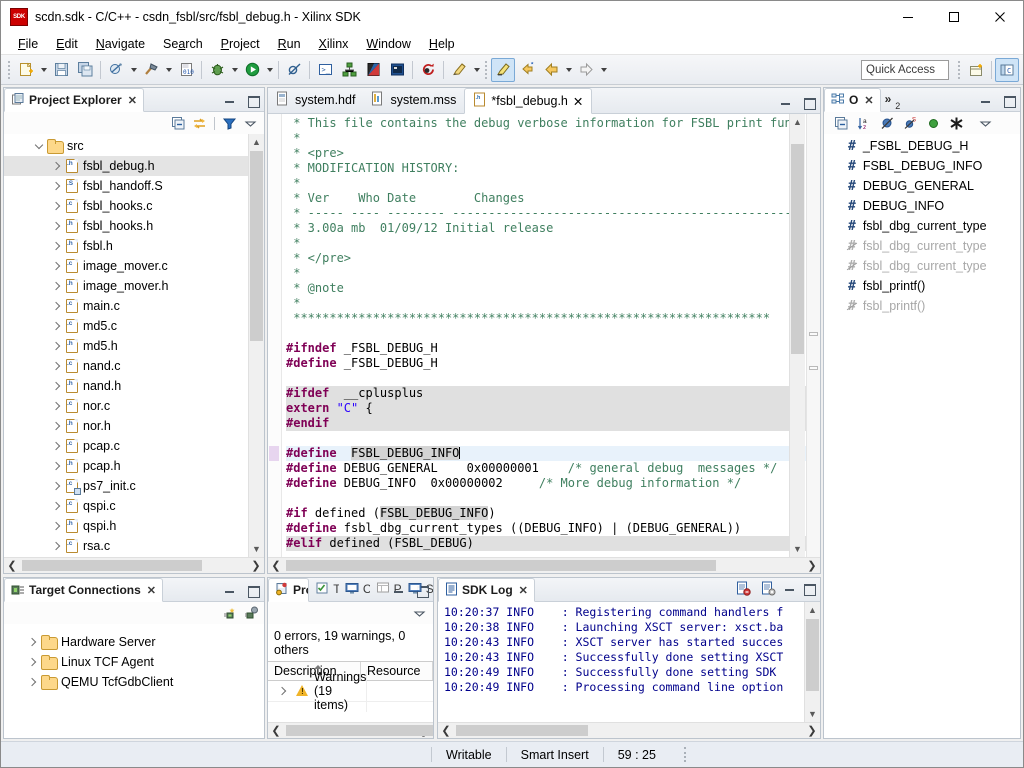 The height and width of the screenshot is (768, 1024). Describe the element at coordinates (813, 335) in the screenshot. I see `editor-overview-ruler` at that location.